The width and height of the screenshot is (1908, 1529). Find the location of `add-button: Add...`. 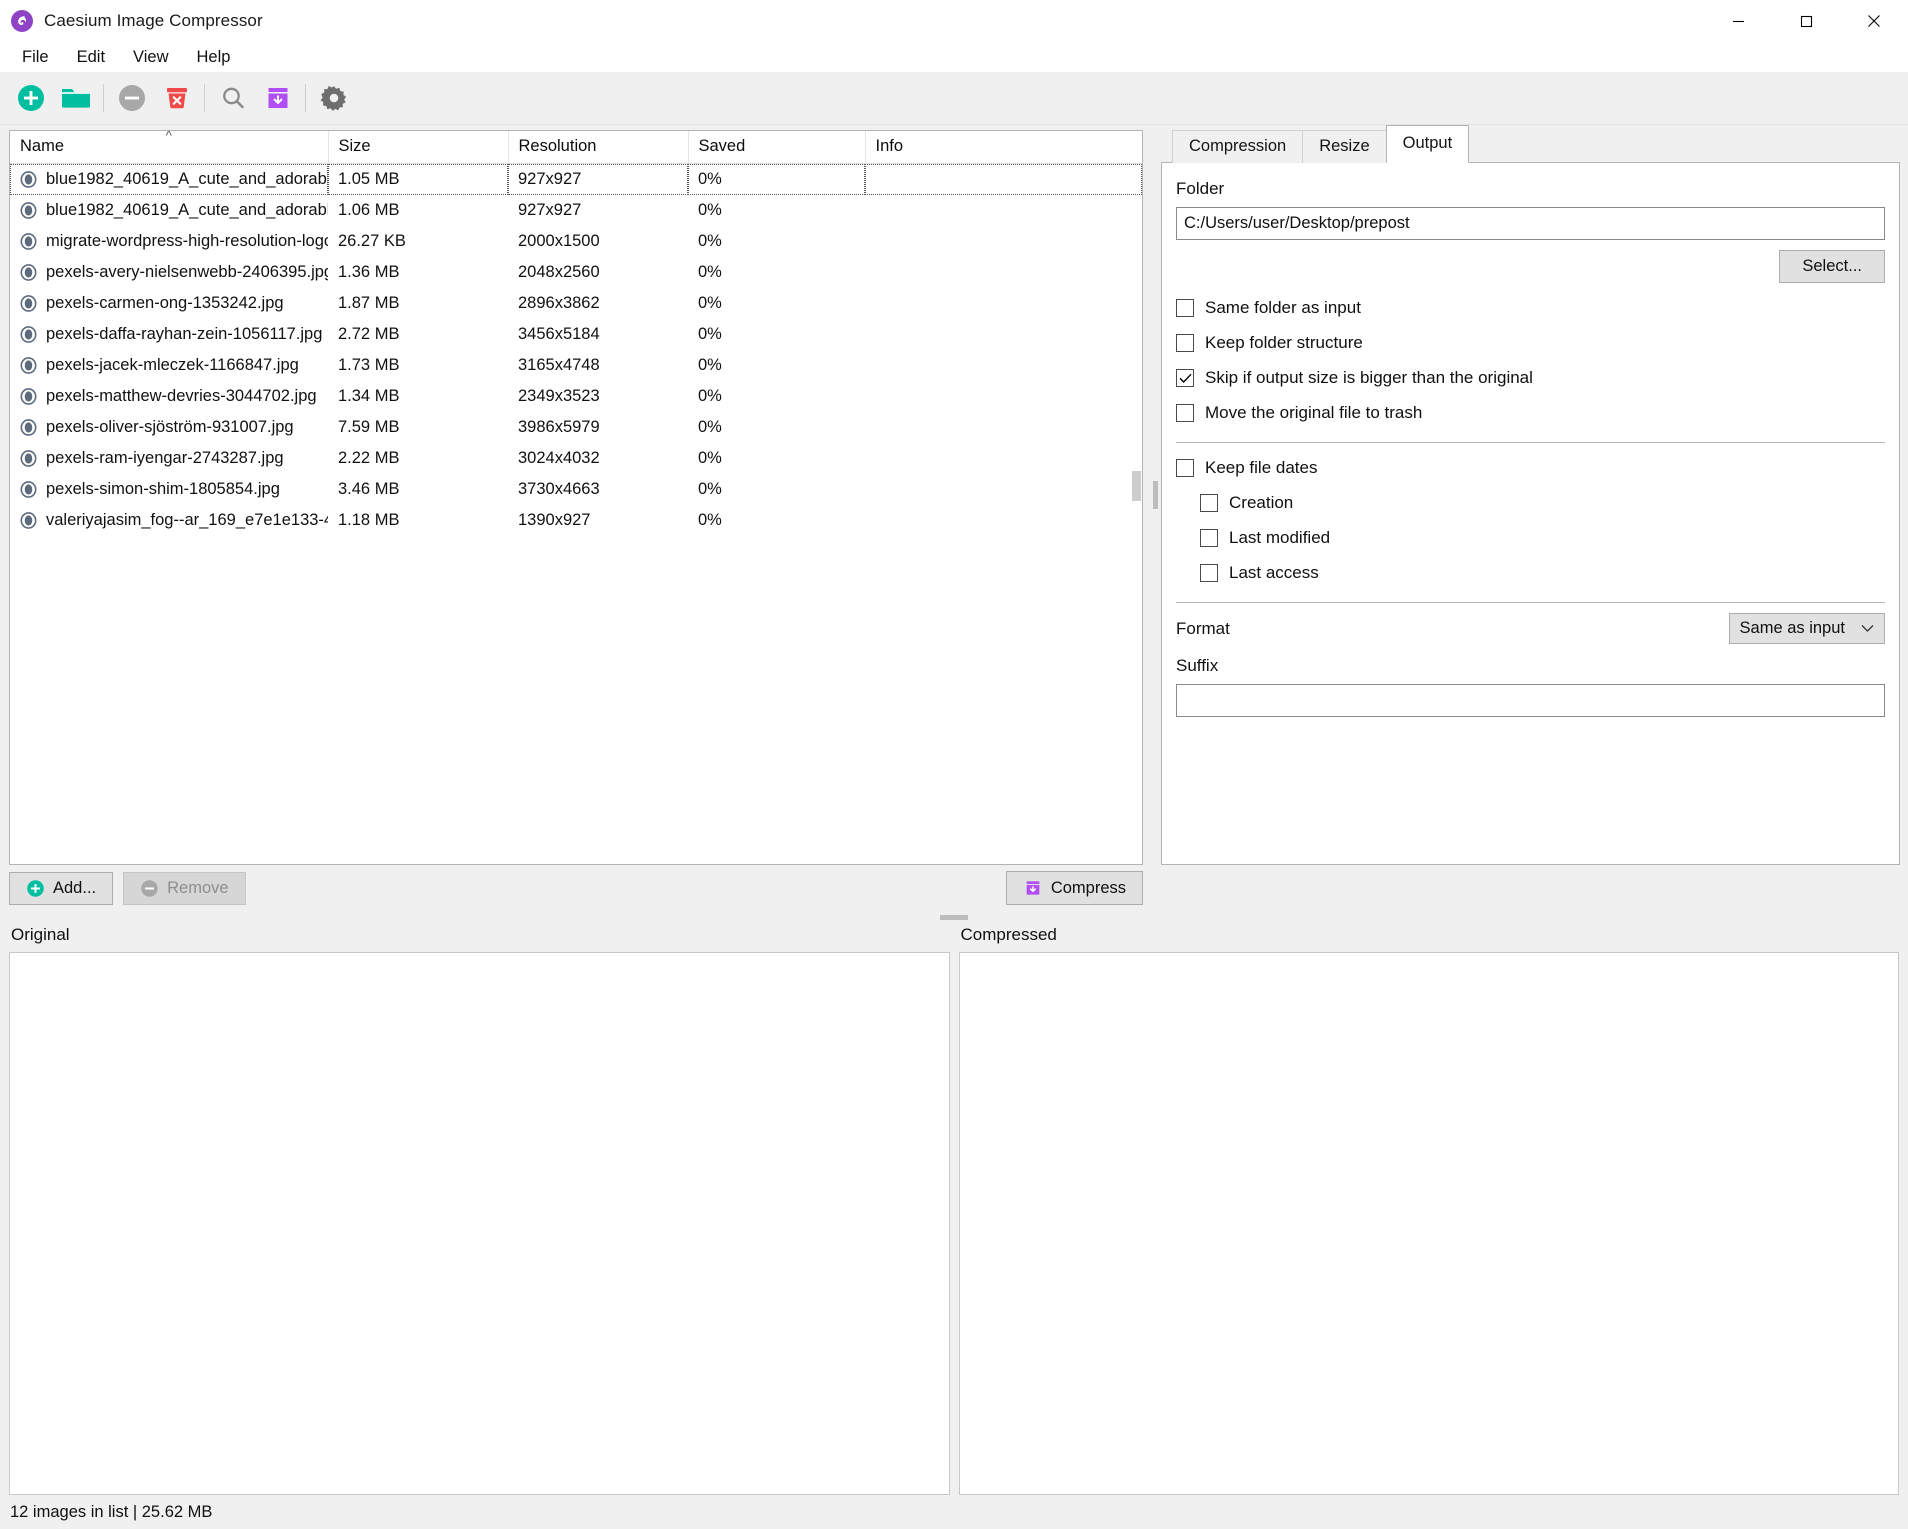

add-button: Add... is located at coordinates (61, 888).